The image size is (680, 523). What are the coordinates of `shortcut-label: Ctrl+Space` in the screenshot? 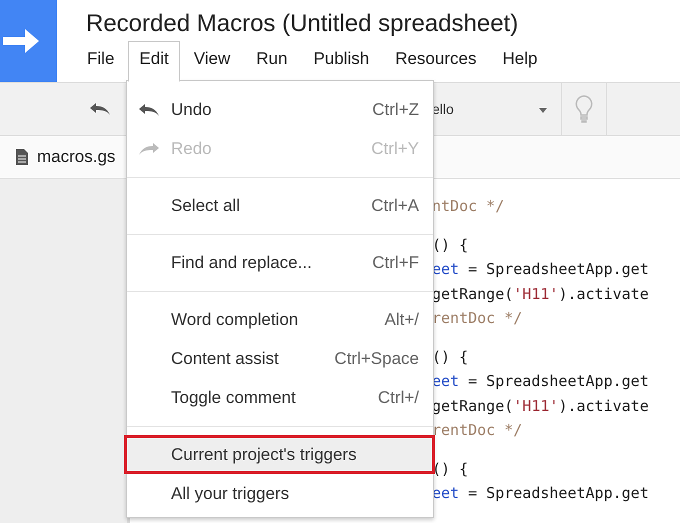 It's located at (376, 358).